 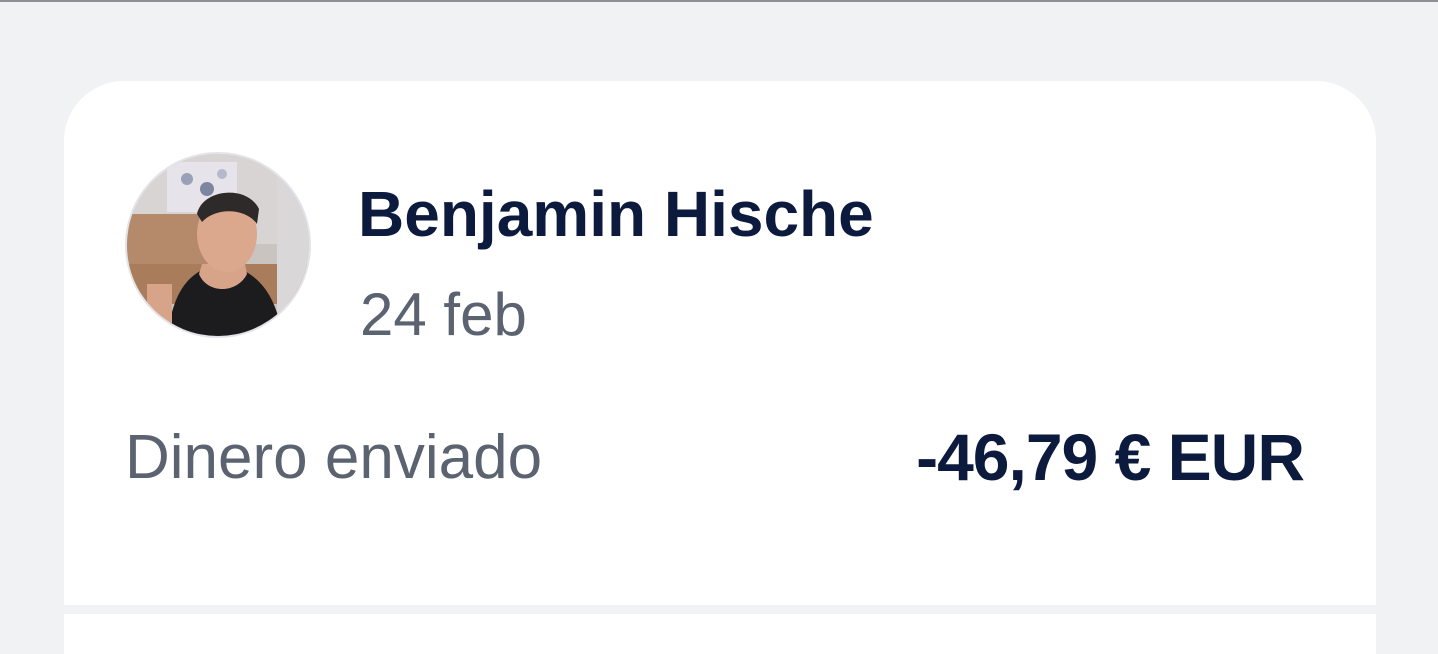 I want to click on transaction-date: 24 feb, so click(x=443, y=314).